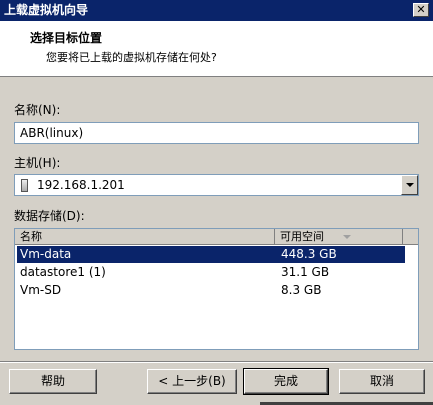  What do you see at coordinates (216, 362) in the screenshot?
I see `button-separator` at bounding box center [216, 362].